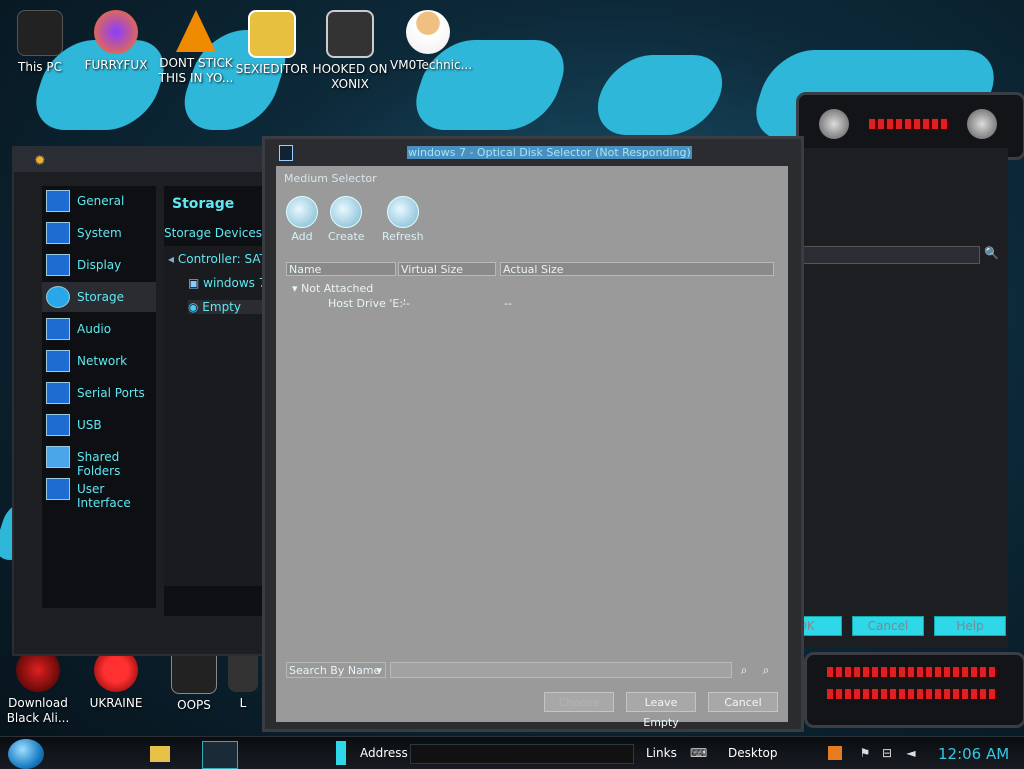 This screenshot has width=1024, height=769. Describe the element at coordinates (213, 233) in the screenshot. I see `storage-devices-label: Storage Devices` at that location.